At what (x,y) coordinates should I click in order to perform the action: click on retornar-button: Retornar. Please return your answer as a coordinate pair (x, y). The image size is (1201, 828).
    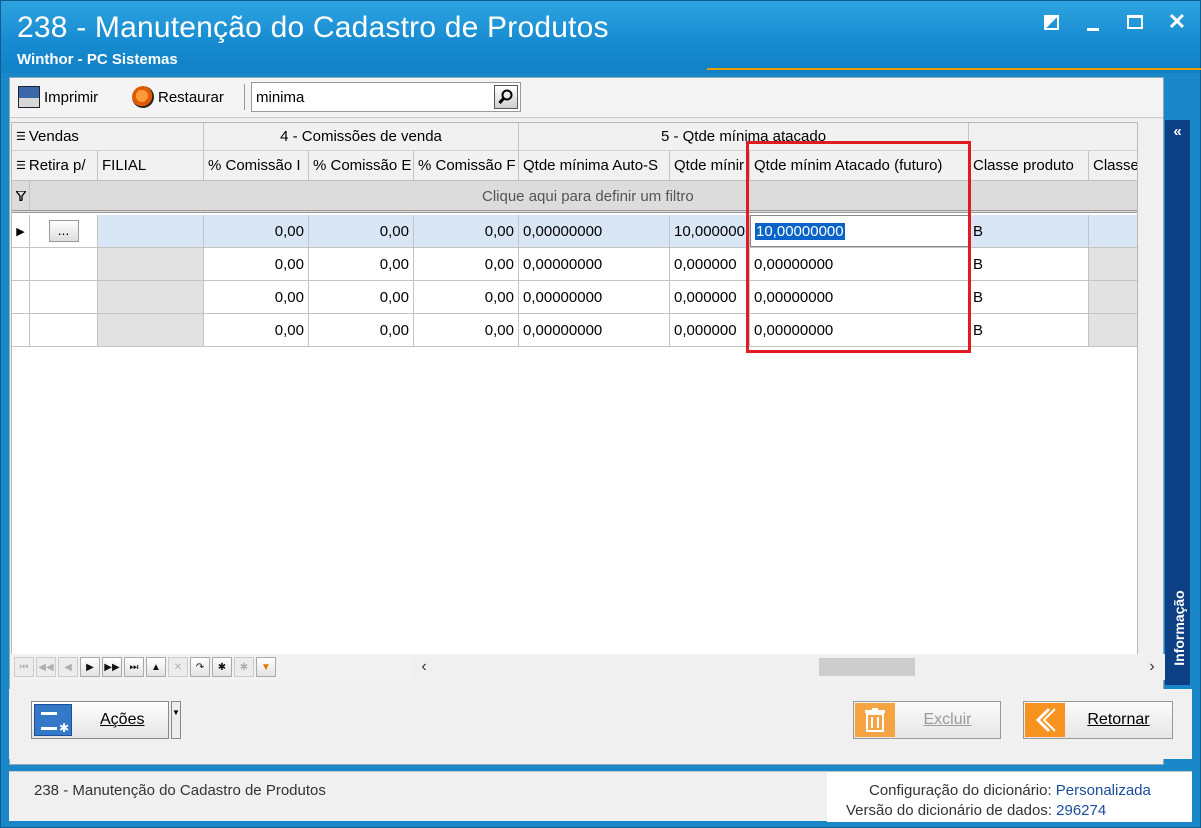
    Looking at the image, I should click on (1098, 720).